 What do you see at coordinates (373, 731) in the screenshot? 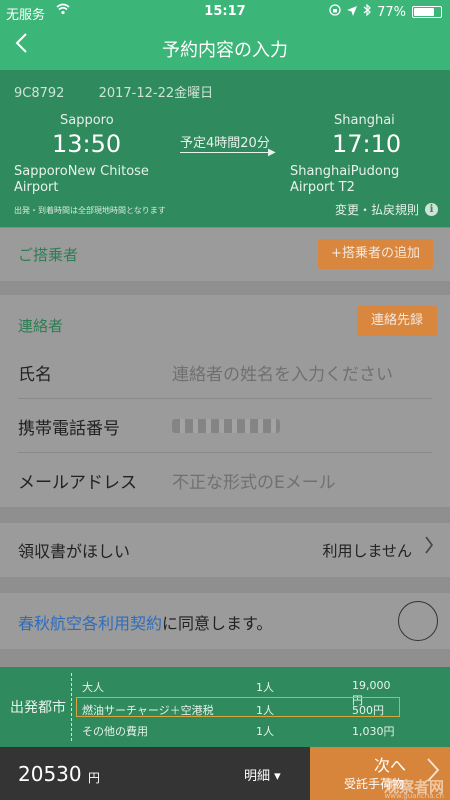
I see `price-item-amount: 1,030円` at bounding box center [373, 731].